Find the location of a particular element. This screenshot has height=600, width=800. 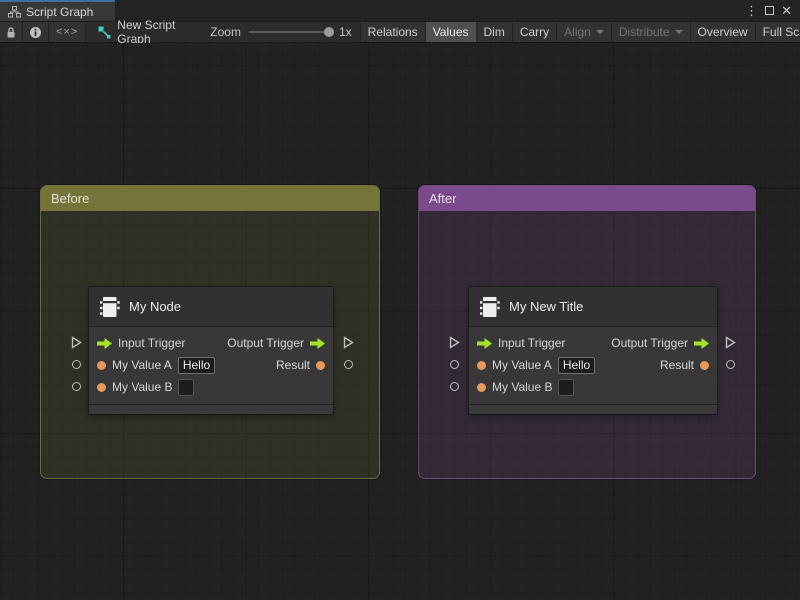

maximize-icon is located at coordinates (770, 10).